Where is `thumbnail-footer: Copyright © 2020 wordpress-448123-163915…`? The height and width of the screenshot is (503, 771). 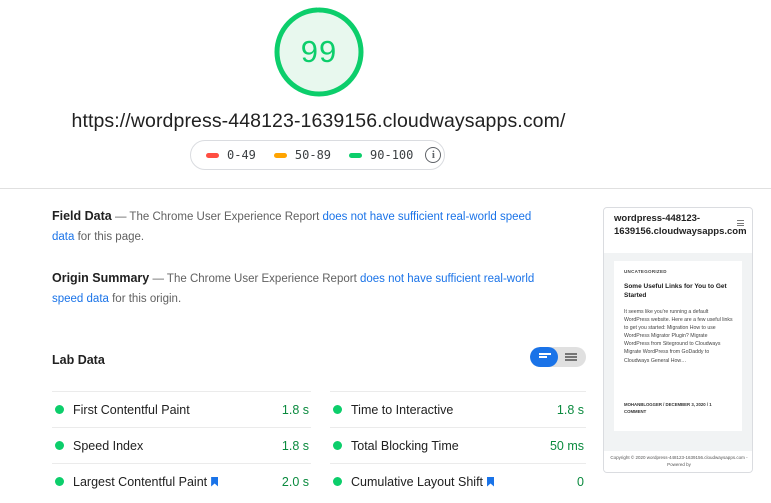 thumbnail-footer: Copyright © 2020 wordpress-448123-163915… is located at coordinates (678, 461).